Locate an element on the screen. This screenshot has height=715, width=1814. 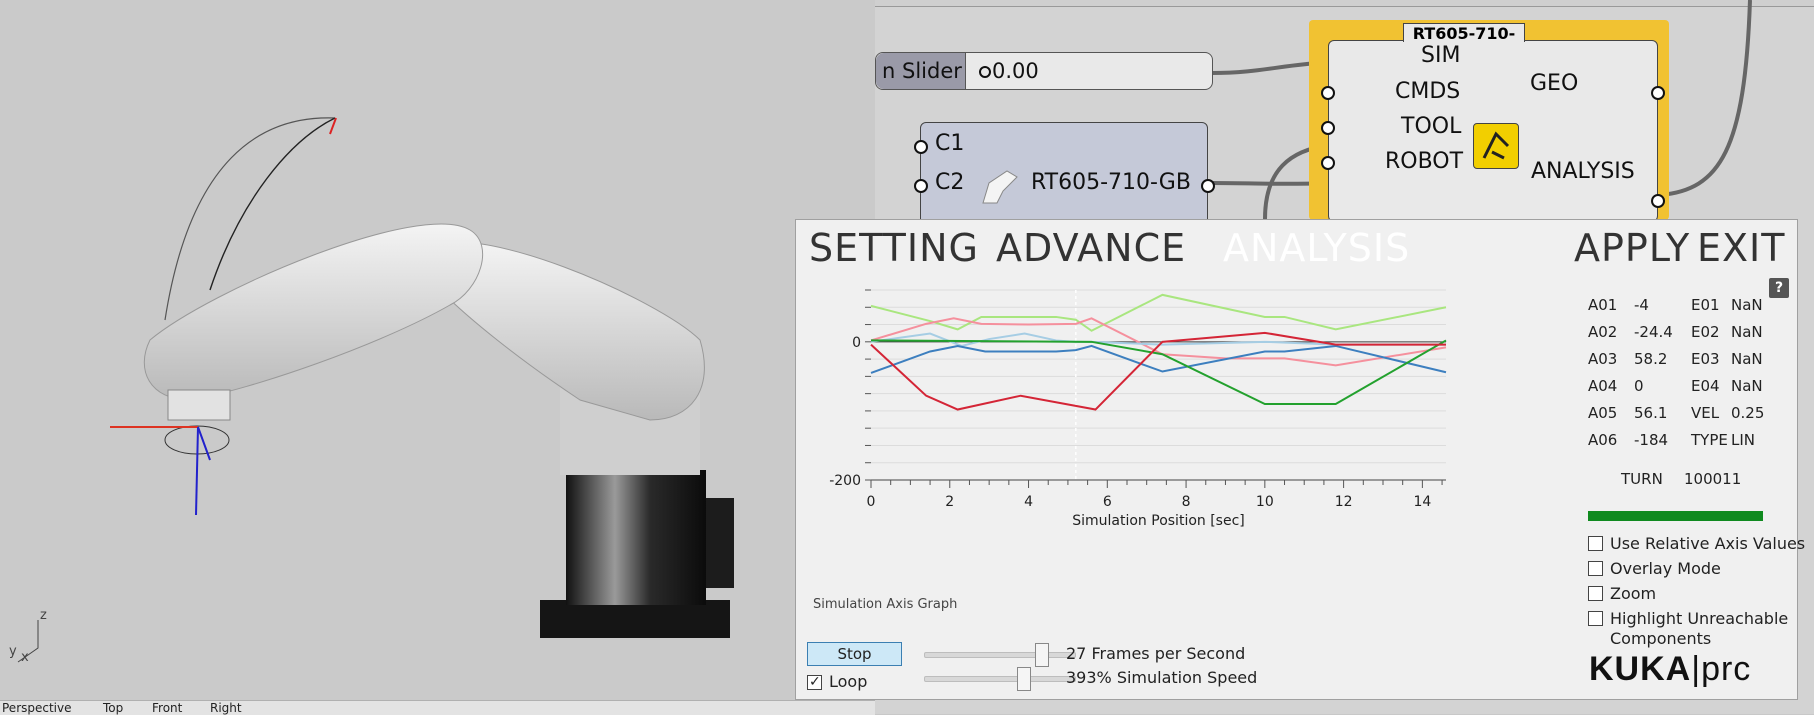
turn-label: TURN is located at coordinates (1642, 479).